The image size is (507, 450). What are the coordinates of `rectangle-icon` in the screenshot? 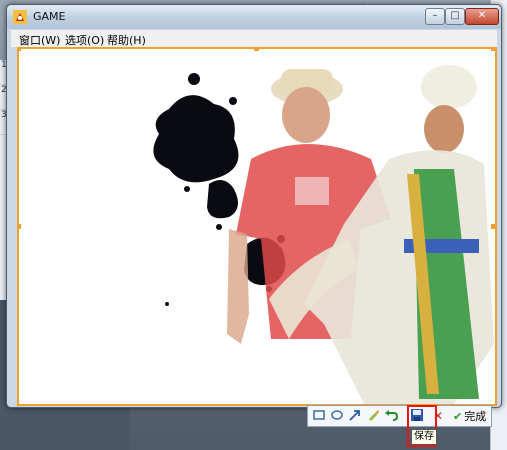 It's located at (319, 416).